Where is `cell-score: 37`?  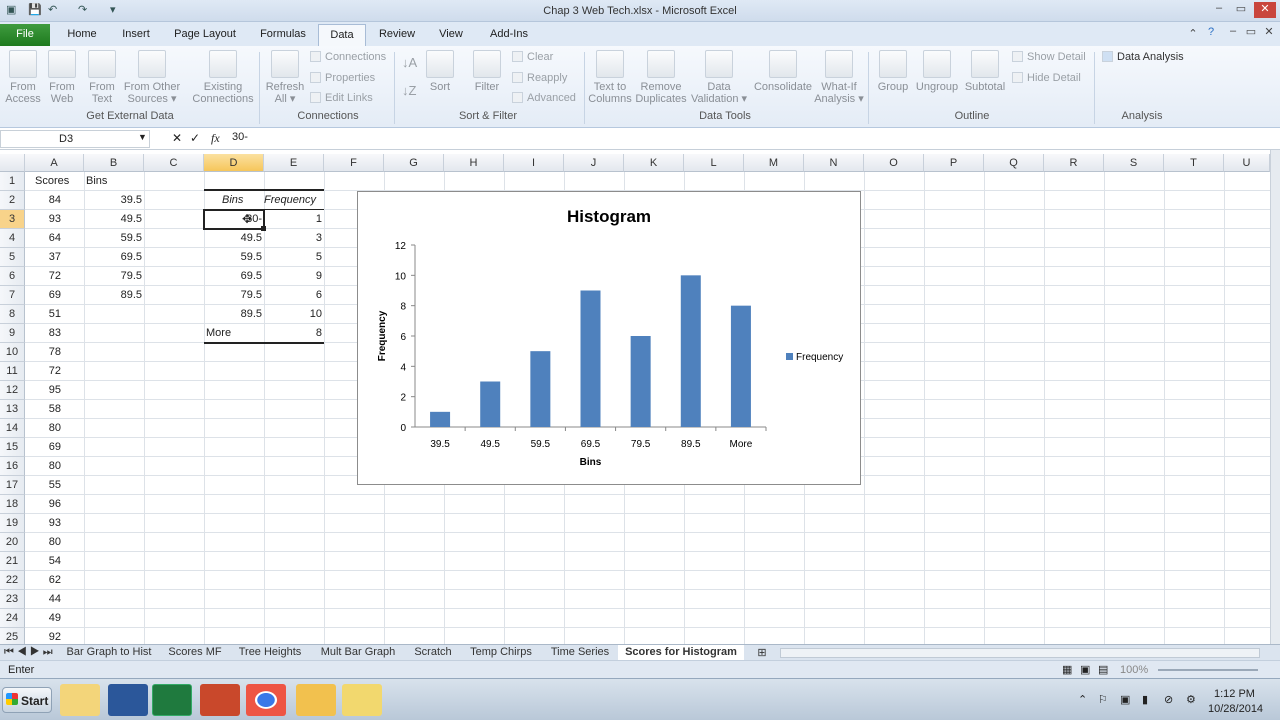 cell-score: 37 is located at coordinates (43, 257).